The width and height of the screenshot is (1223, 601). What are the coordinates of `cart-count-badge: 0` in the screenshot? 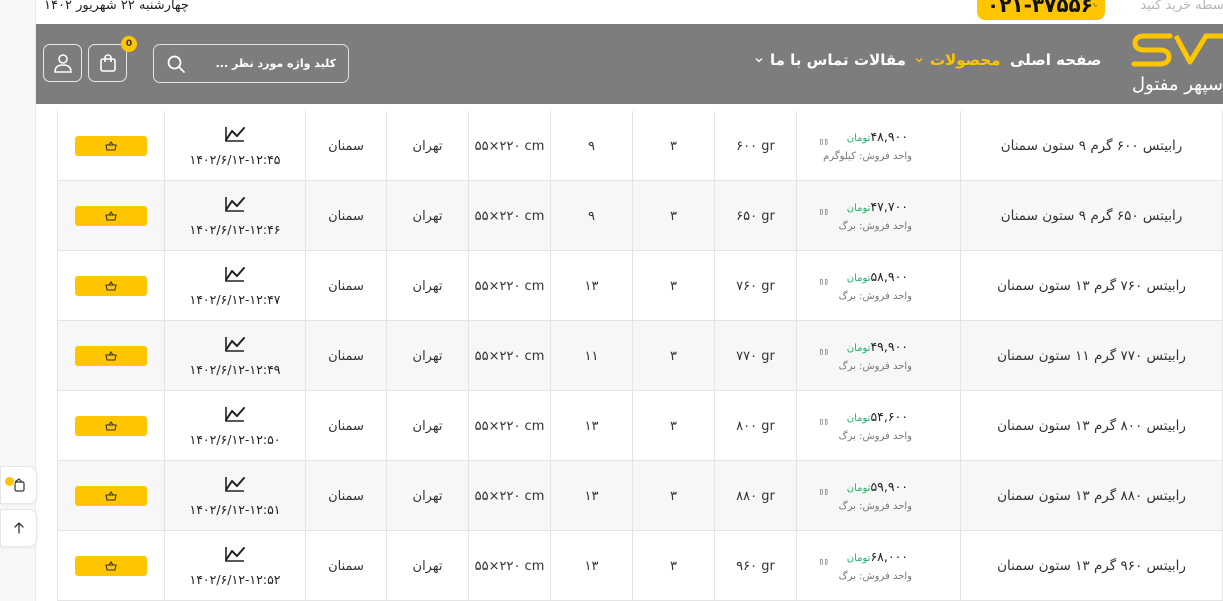 It's located at (129, 44).